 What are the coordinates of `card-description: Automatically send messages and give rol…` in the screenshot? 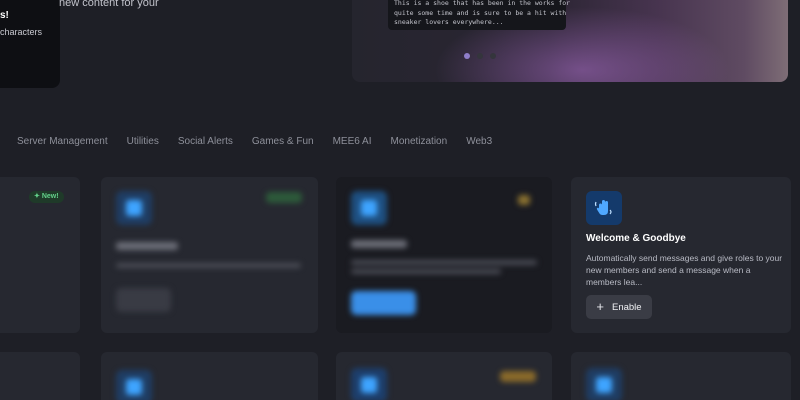 It's located at (684, 270).